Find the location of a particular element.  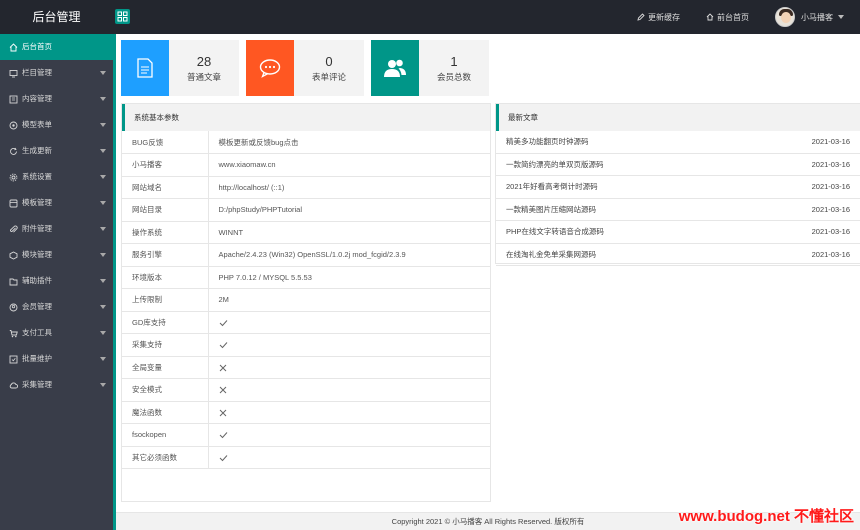

cart-icon is located at coordinates (13, 333).